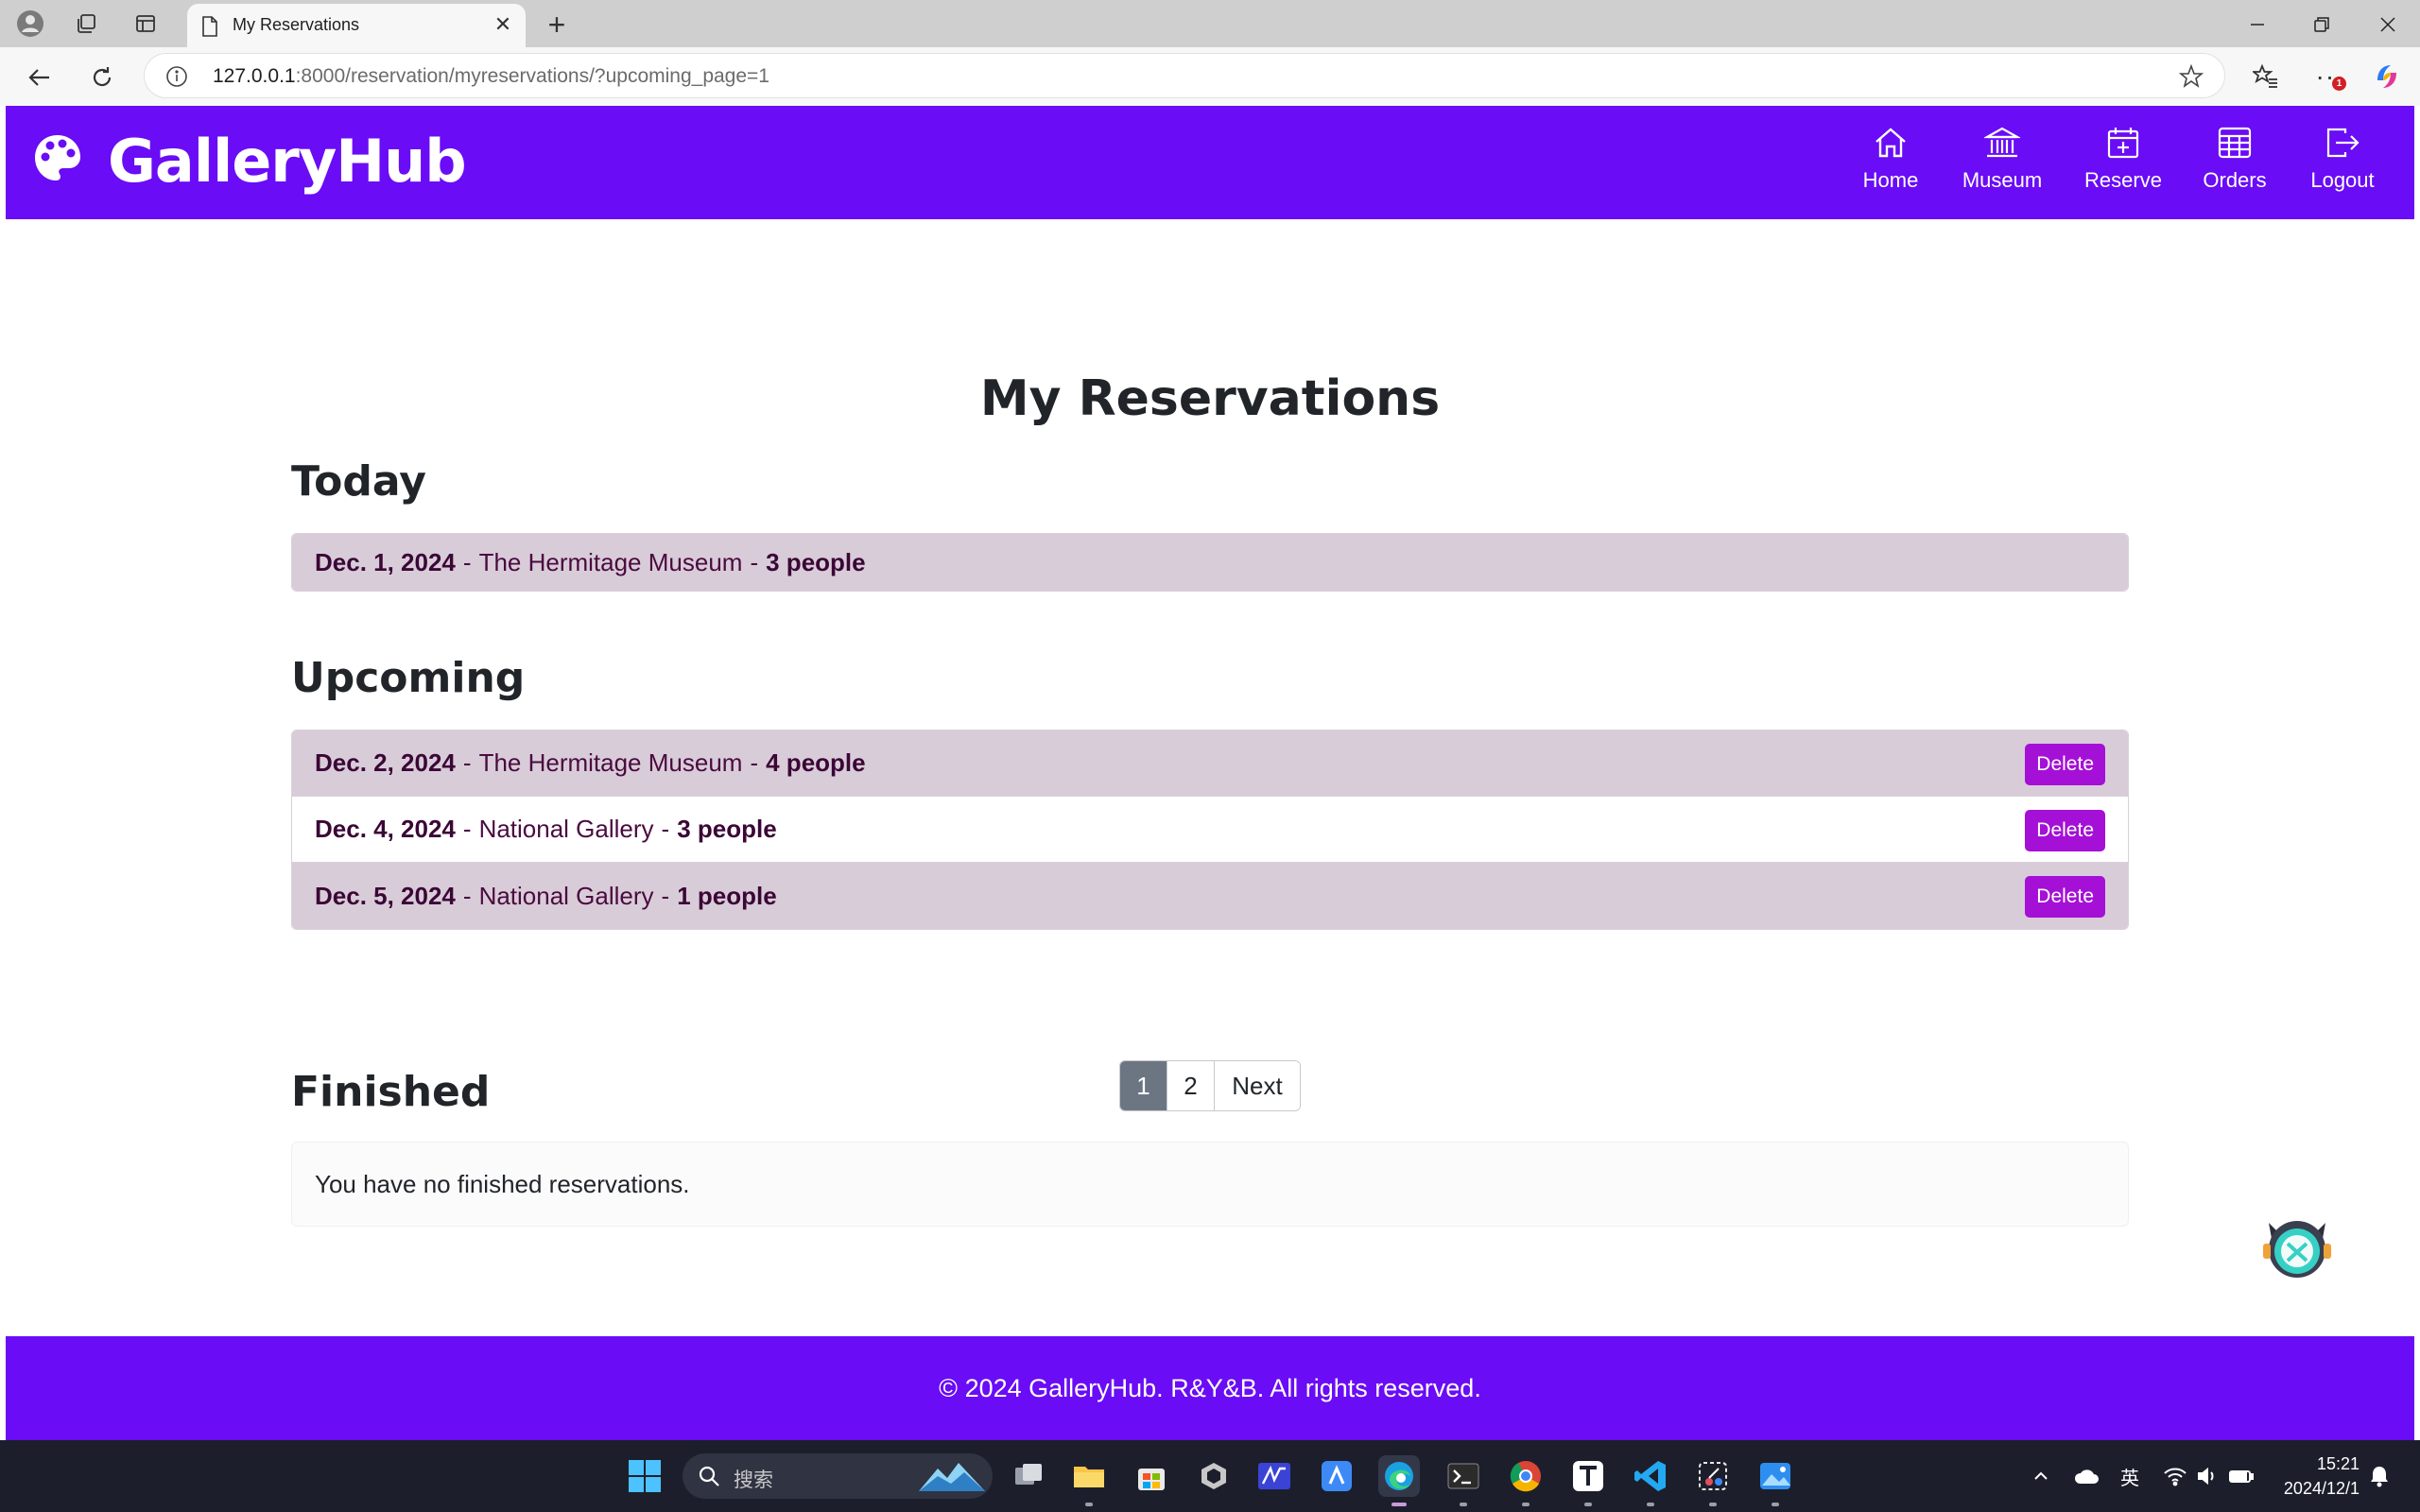  I want to click on vertical-tabs-icon, so click(145, 24).